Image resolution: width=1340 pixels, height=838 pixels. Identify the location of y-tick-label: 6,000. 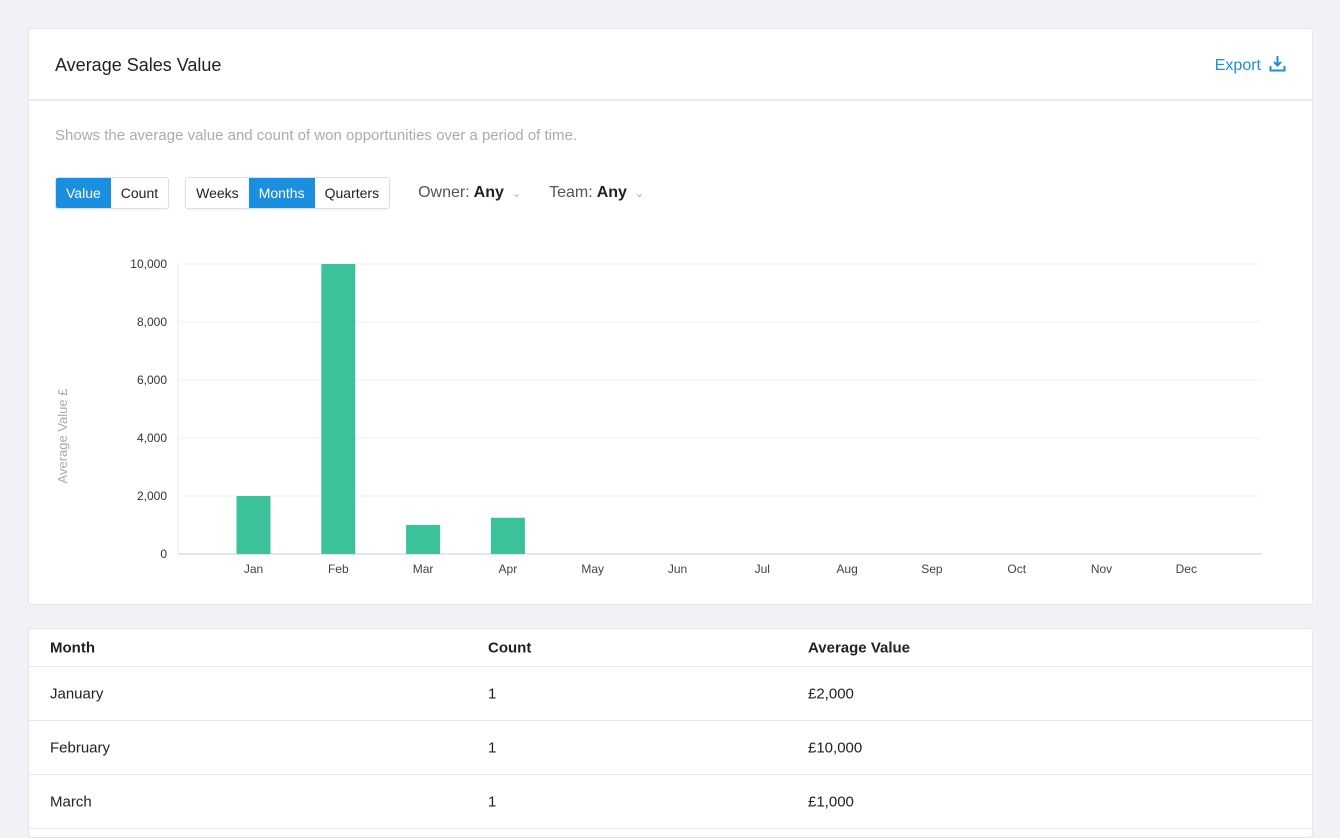
(152, 380).